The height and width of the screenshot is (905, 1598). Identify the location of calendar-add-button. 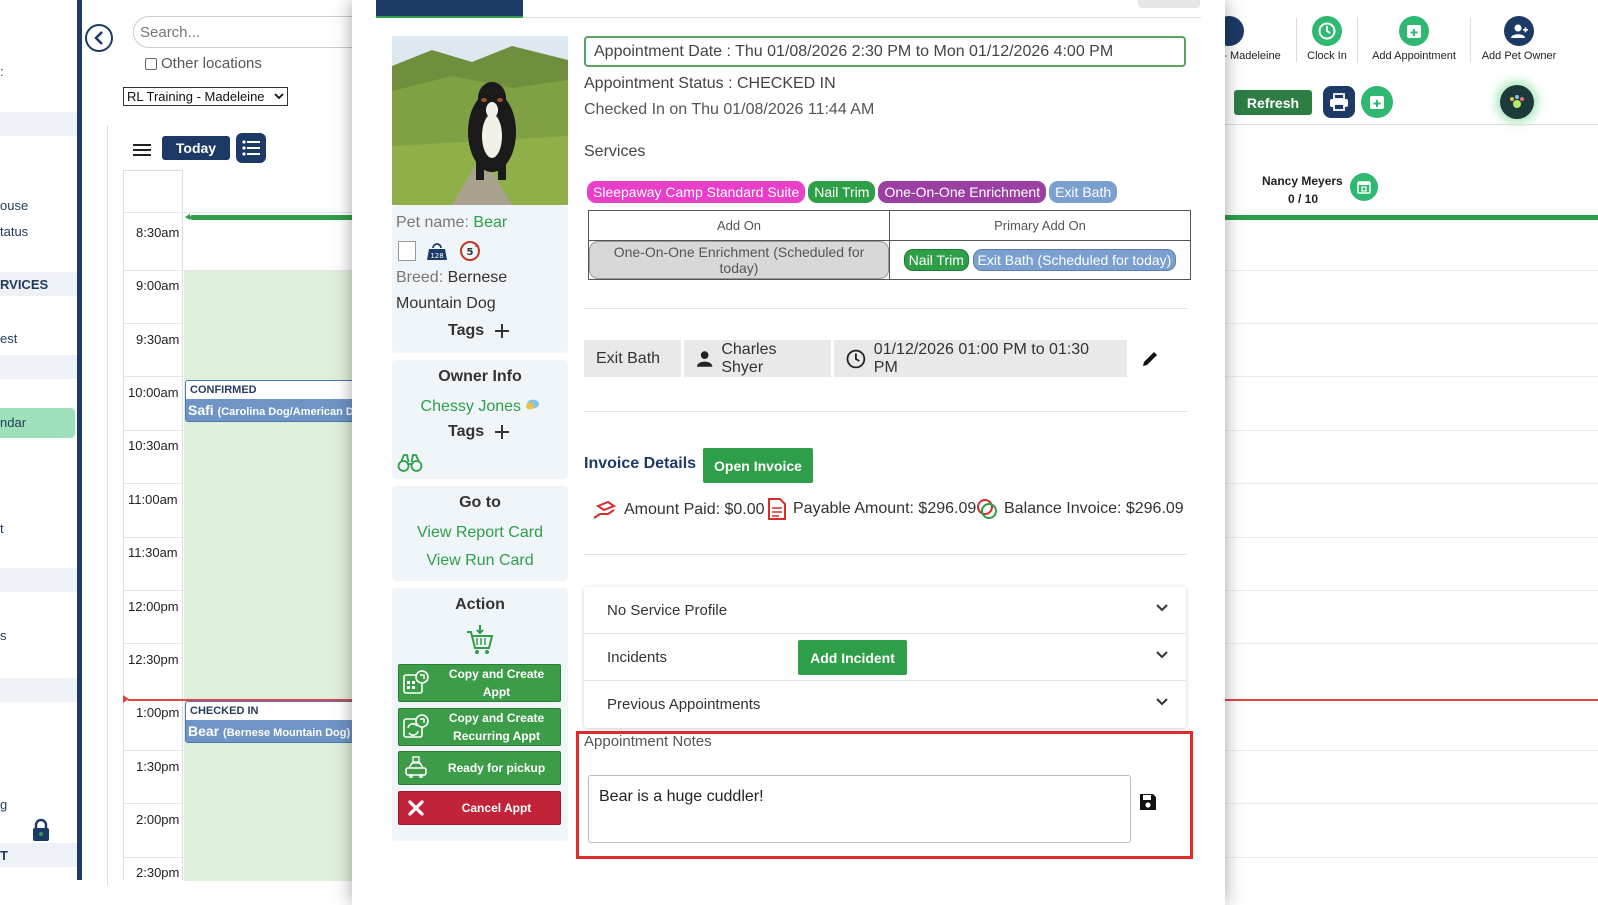
(1377, 102).